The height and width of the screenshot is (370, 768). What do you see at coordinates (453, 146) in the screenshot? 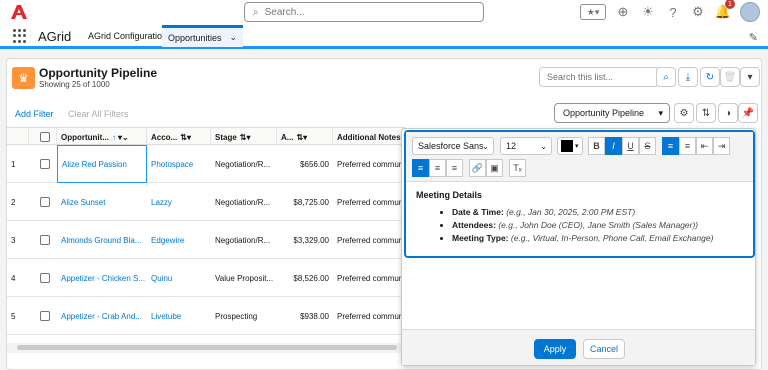
I see `font-family-select: Salesforce Sans ⌄` at bounding box center [453, 146].